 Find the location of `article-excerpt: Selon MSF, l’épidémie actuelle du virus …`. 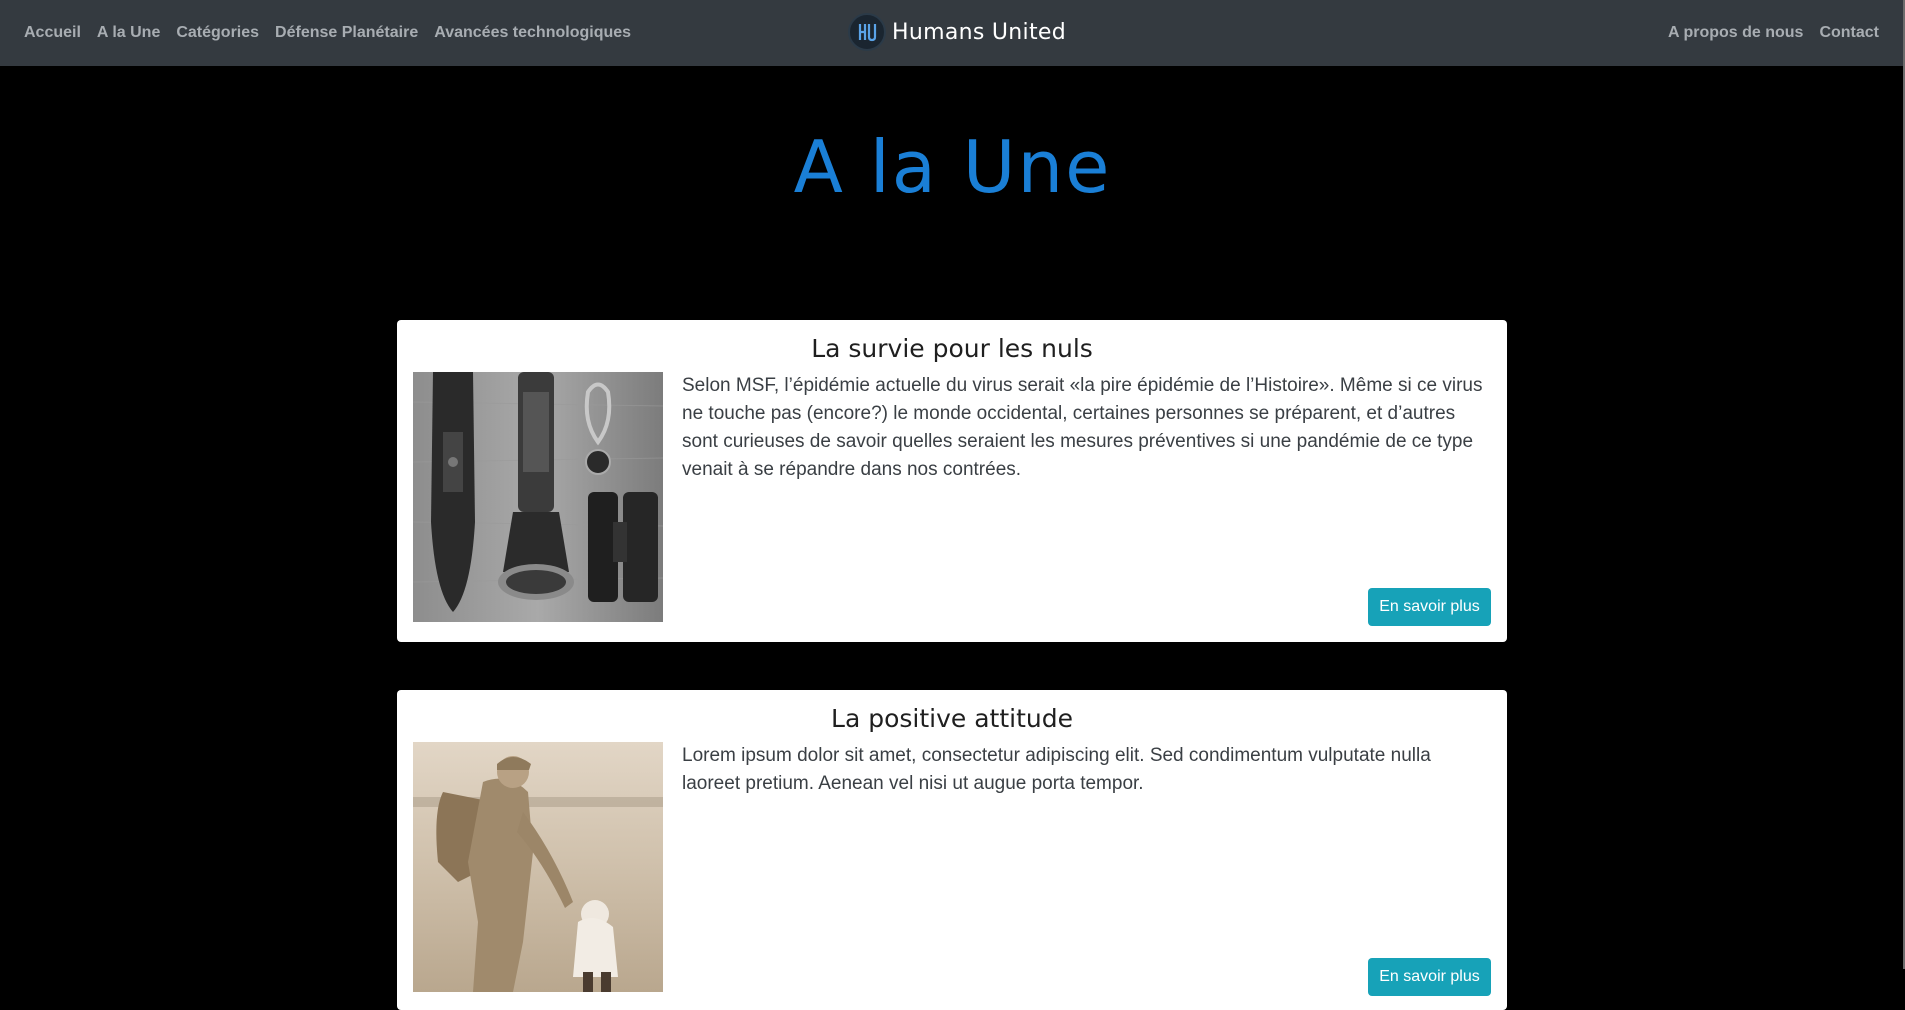

article-excerpt: Selon MSF, l’épidémie actuelle du virus … is located at coordinates (1082, 427).